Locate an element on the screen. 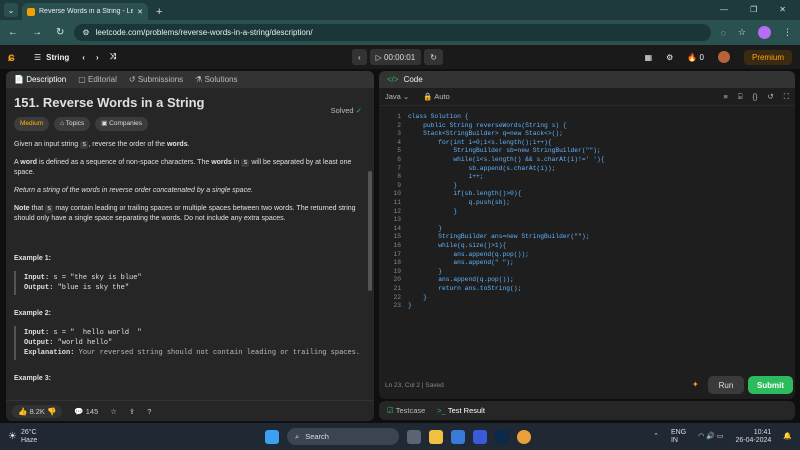  star-icon: ☆ is located at coordinates (113, 411).